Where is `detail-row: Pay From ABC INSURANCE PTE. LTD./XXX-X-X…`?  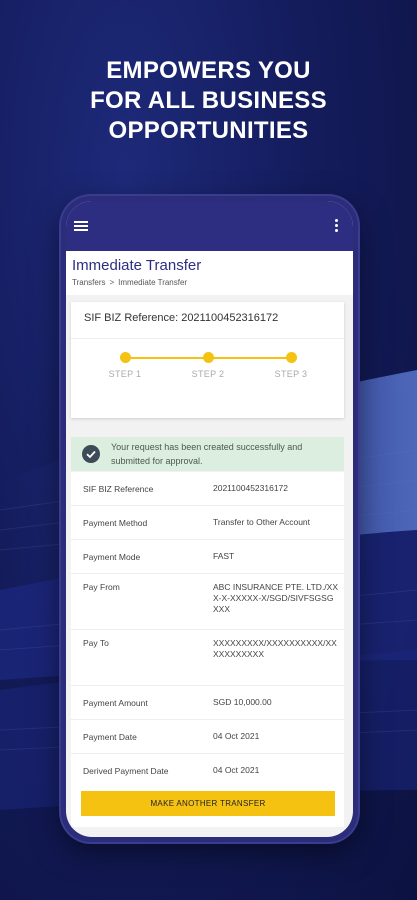 detail-row: Pay From ABC INSURANCE PTE. LTD./XXX-X-X… is located at coordinates (207, 602).